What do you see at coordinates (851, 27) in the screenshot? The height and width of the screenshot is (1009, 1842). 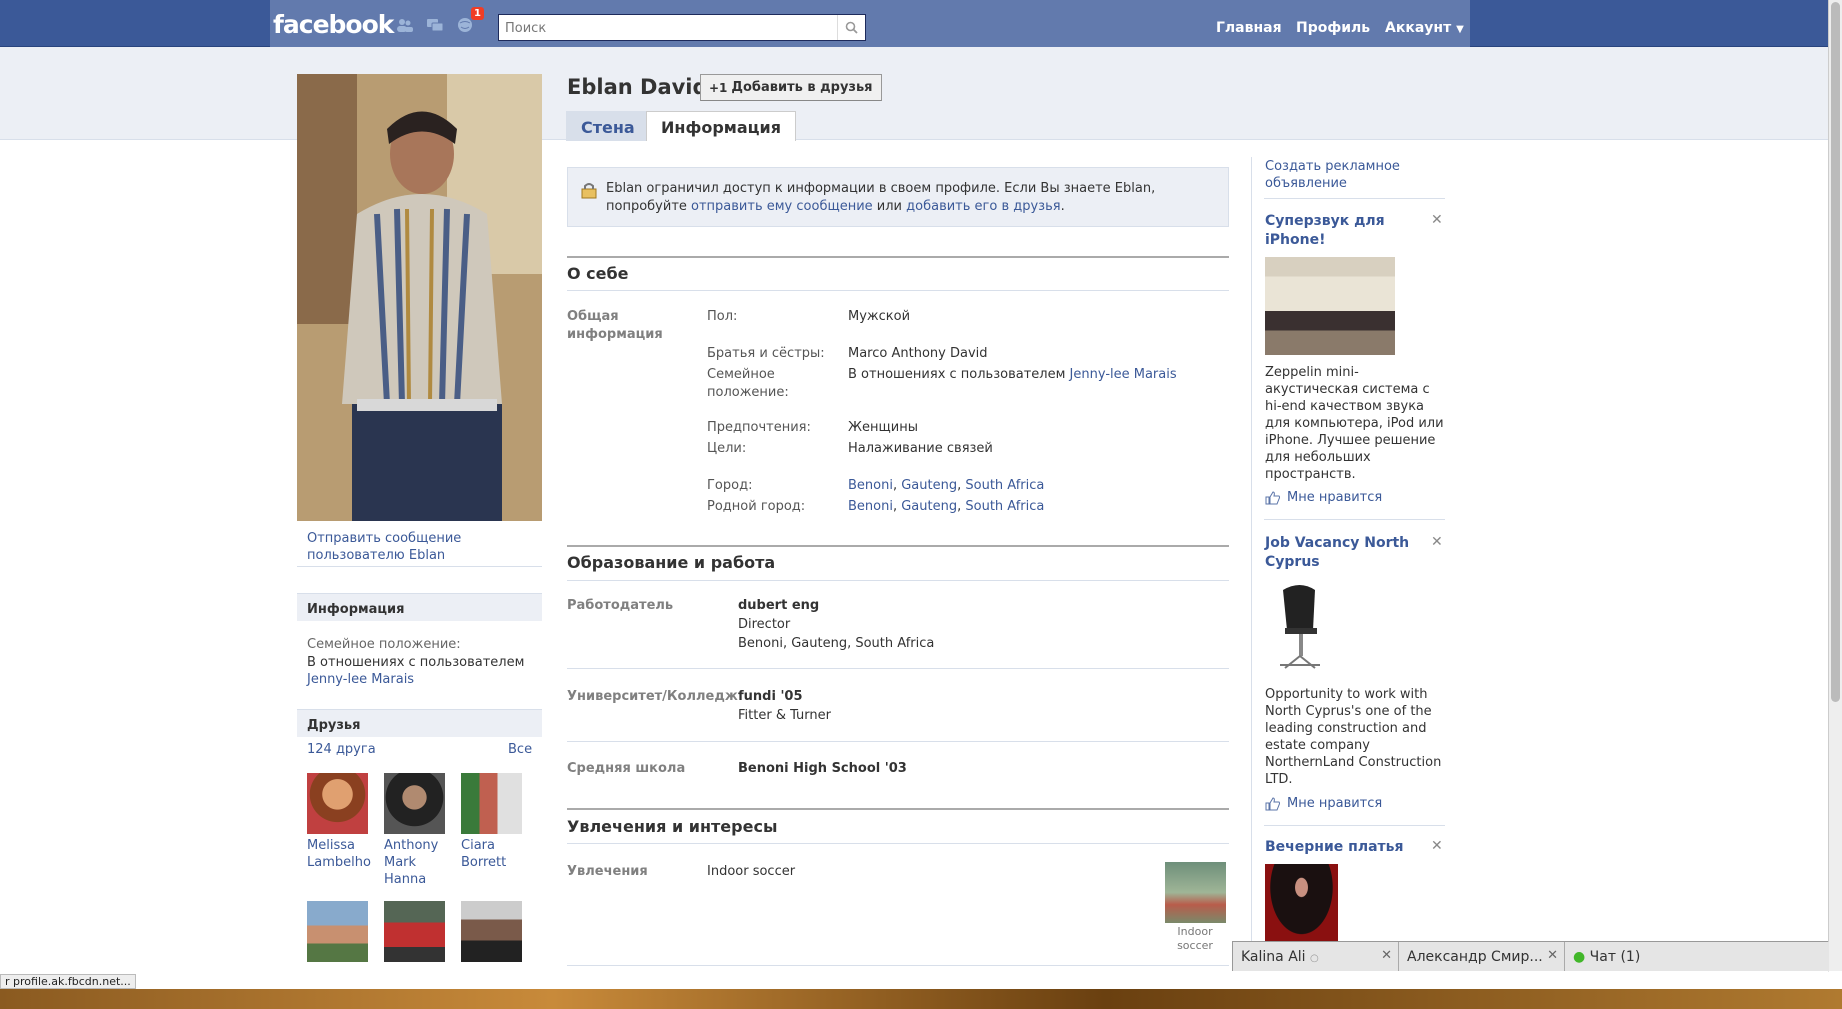 I see `search-button` at bounding box center [851, 27].